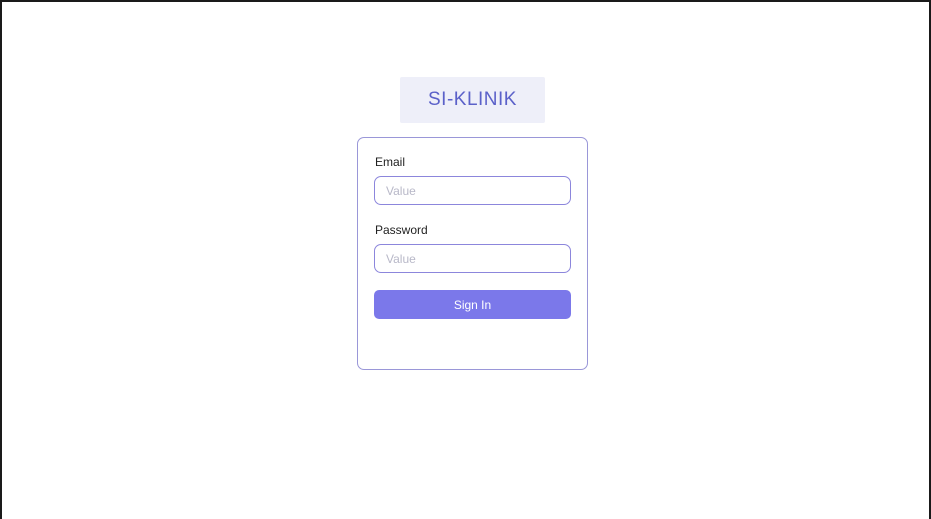 The width and height of the screenshot is (931, 519). What do you see at coordinates (401, 230) in the screenshot?
I see `password-label: Password` at bounding box center [401, 230].